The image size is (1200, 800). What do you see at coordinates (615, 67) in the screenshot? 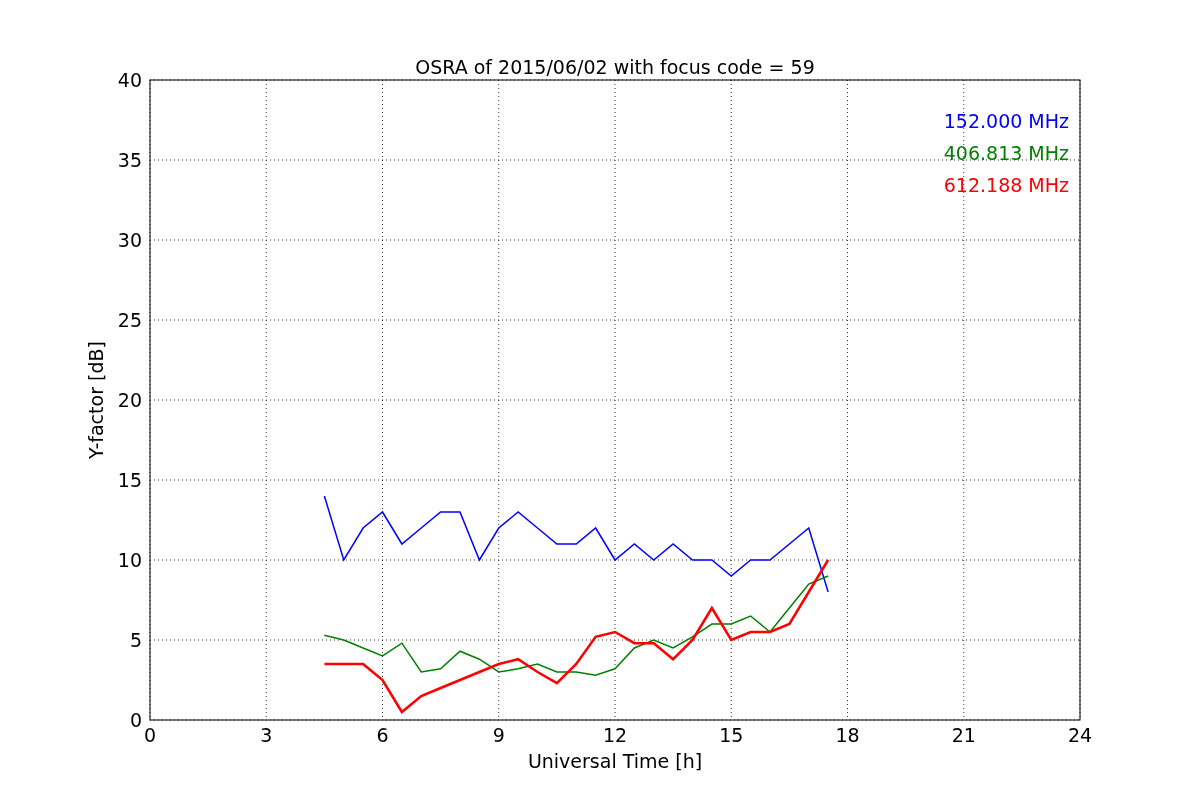
I see `chart-title: OSRA of 2015/06/02 with focus code = 59` at bounding box center [615, 67].